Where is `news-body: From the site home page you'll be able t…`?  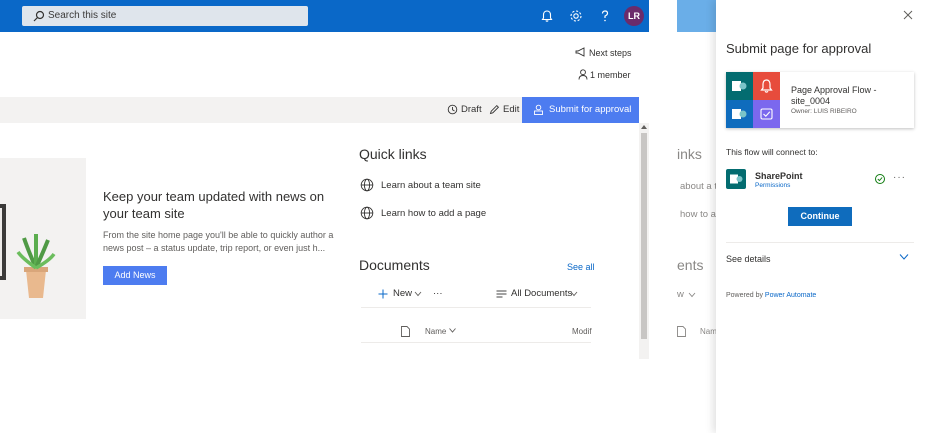
news-body: From the site home page you'll be able t… is located at coordinates (218, 241).